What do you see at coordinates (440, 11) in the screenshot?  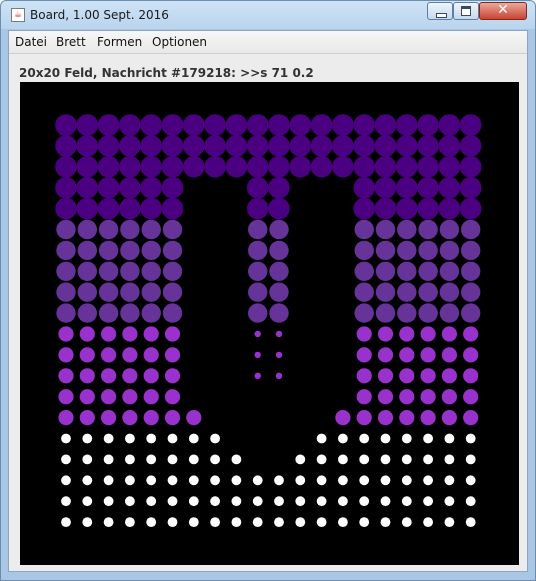 I see `minimize-button` at bounding box center [440, 11].